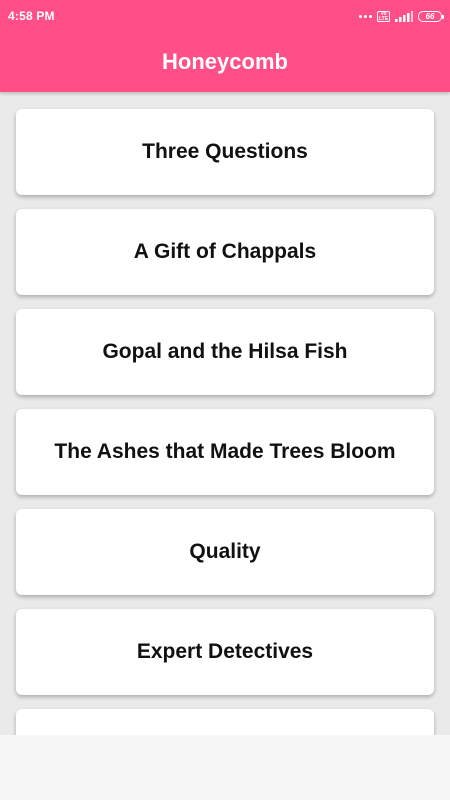  Describe the element at coordinates (431, 16) in the screenshot. I see `battery-icon: 66` at that location.